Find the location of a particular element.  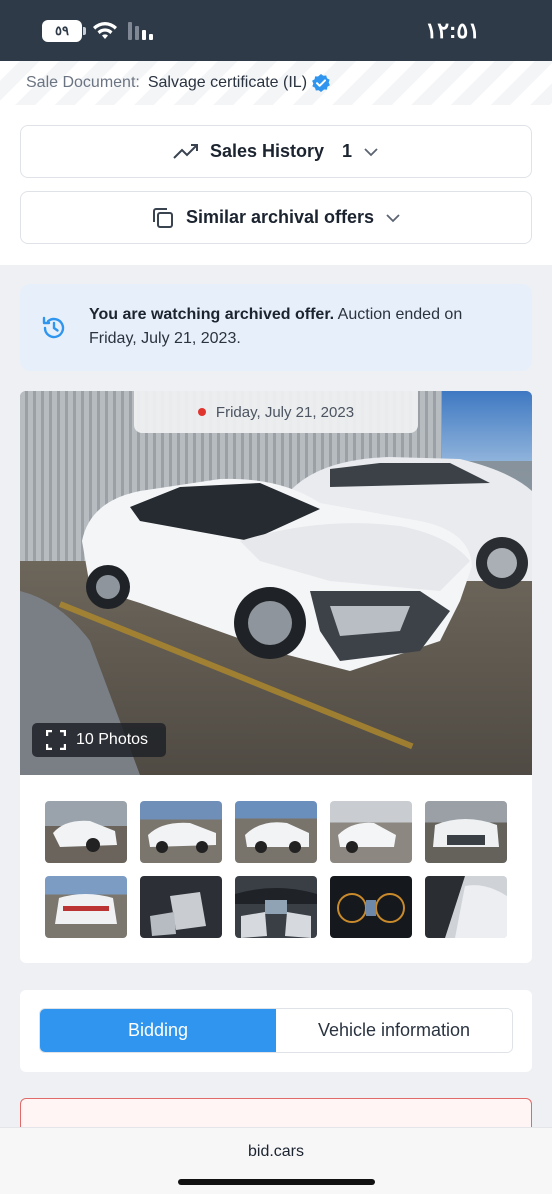

fullscreen-icon is located at coordinates (56, 740).